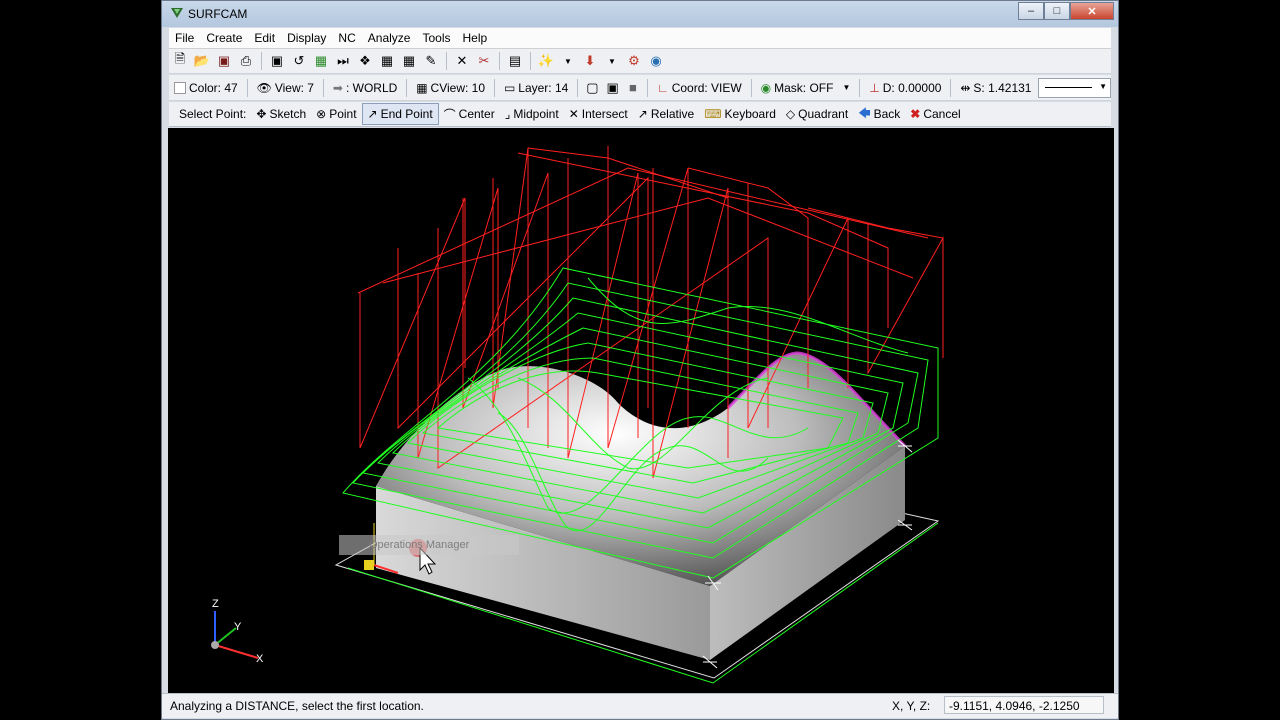 The width and height of the screenshot is (1280, 720). What do you see at coordinates (474, 38) in the screenshot?
I see `menu-help: Help` at bounding box center [474, 38].